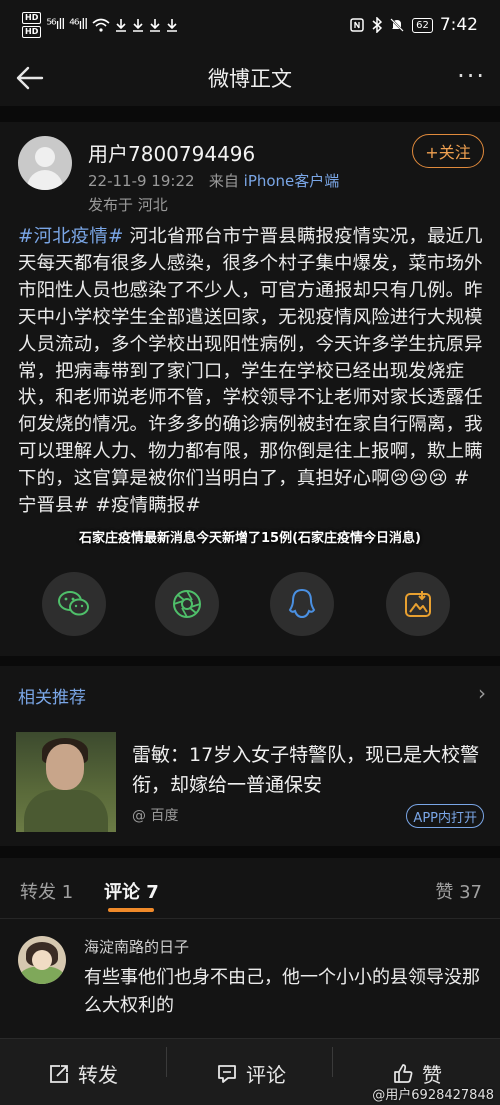 The height and width of the screenshot is (1105, 500). I want to click on signal-icon: ⁴⁶ıll, so click(78, 25).